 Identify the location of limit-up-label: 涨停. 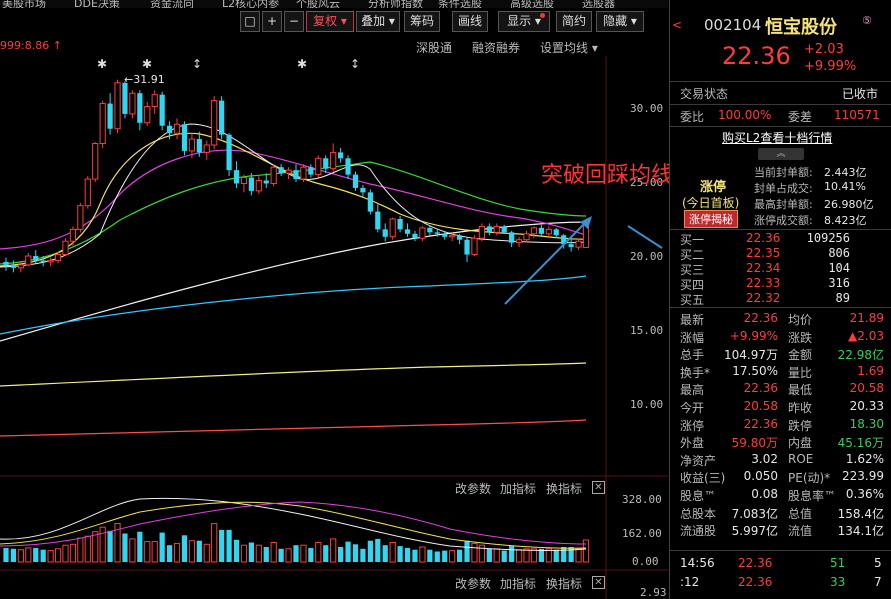
(713, 187).